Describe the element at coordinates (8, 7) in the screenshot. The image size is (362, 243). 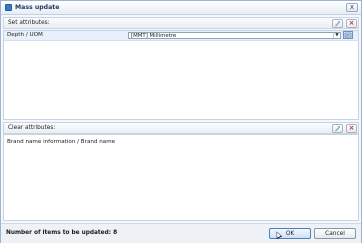
I see `mass-update-icon` at that location.